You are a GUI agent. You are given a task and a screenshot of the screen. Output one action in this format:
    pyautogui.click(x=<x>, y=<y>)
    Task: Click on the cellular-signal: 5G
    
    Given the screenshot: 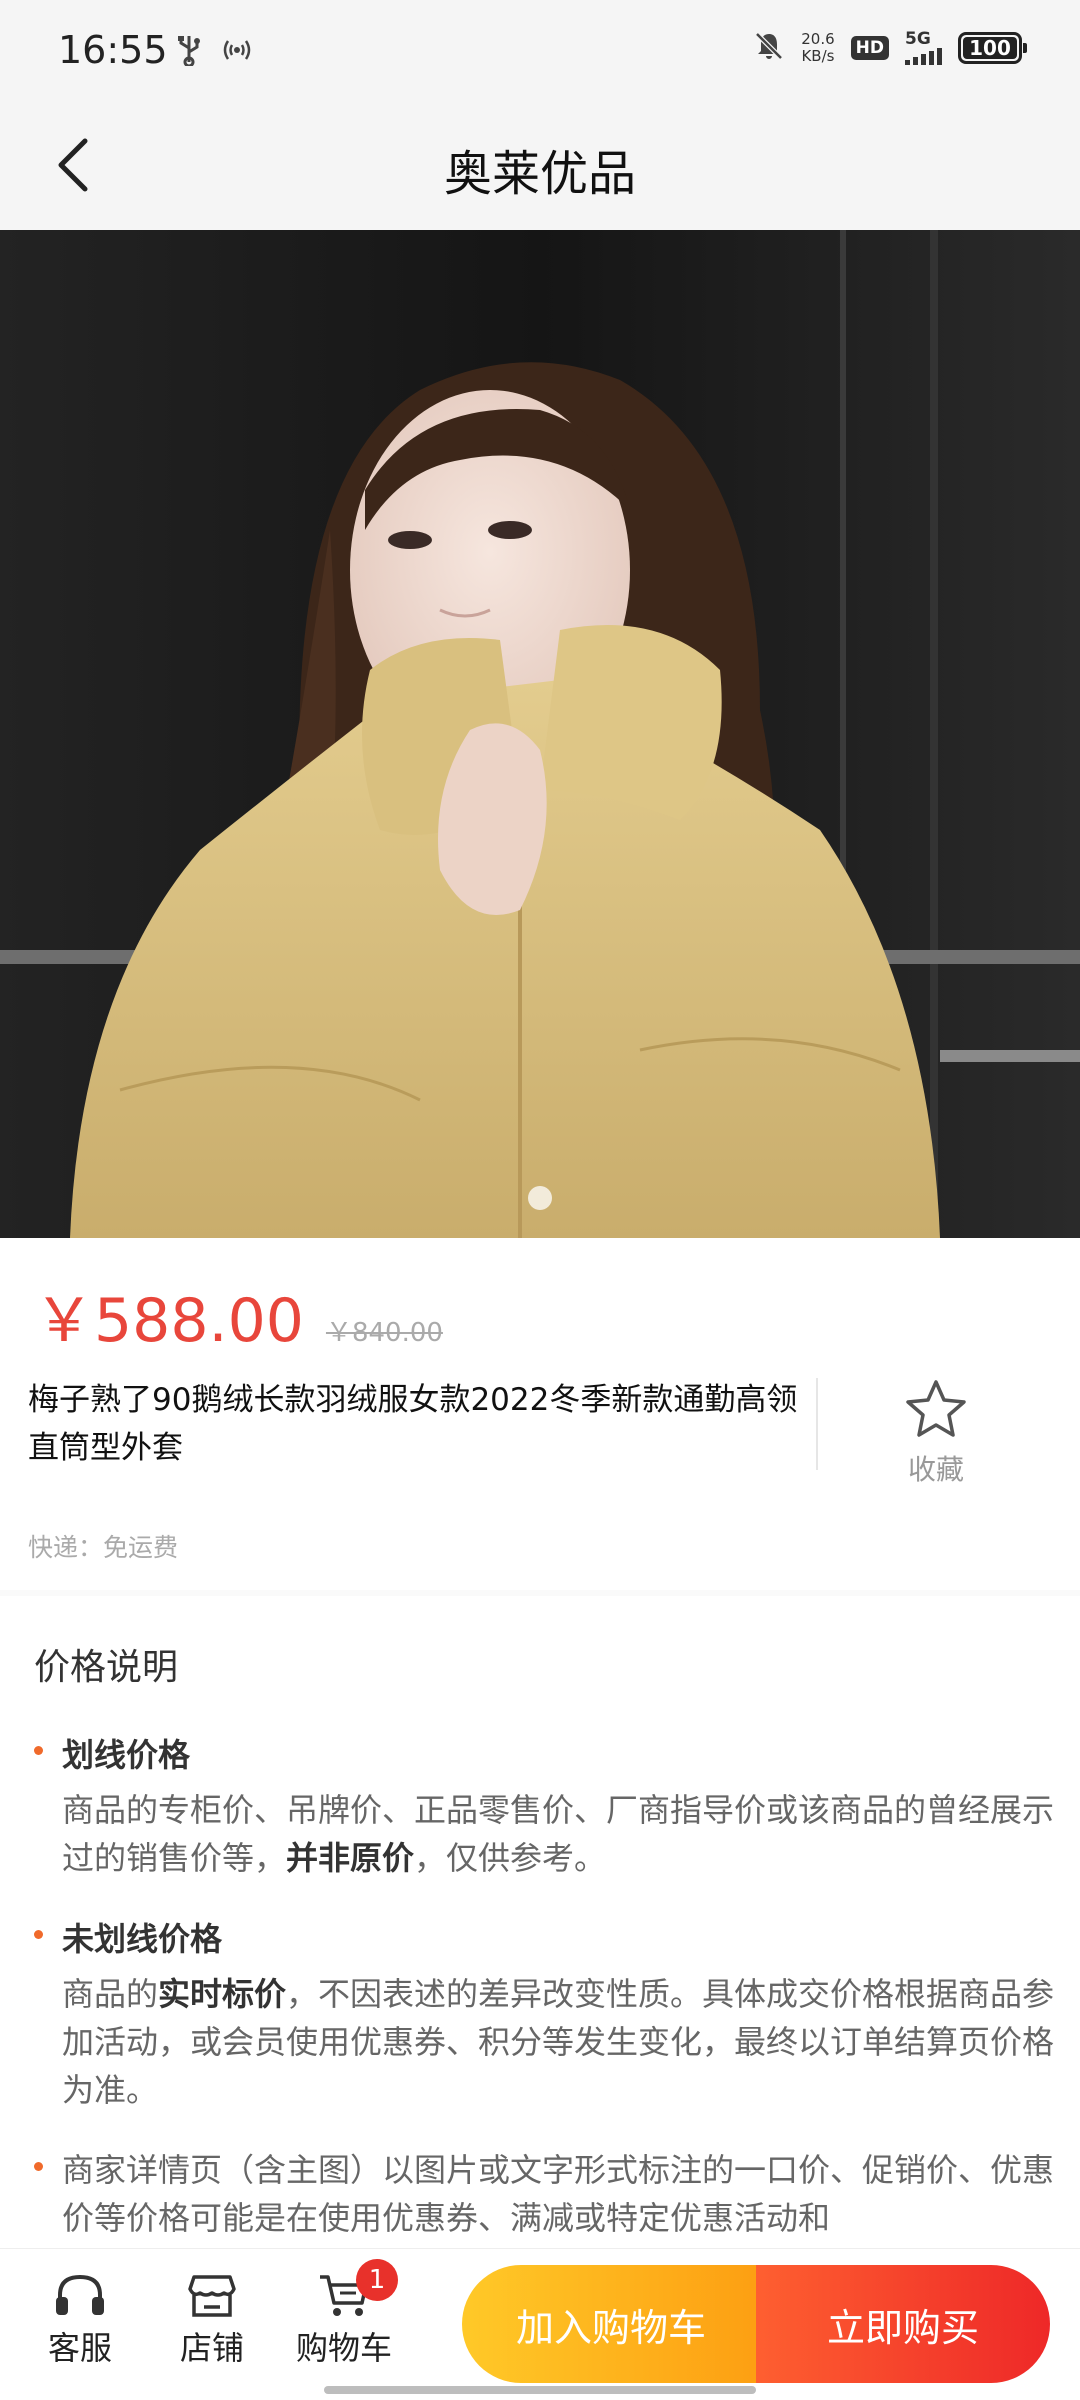 What is the action you would take?
    pyautogui.click(x=923, y=48)
    